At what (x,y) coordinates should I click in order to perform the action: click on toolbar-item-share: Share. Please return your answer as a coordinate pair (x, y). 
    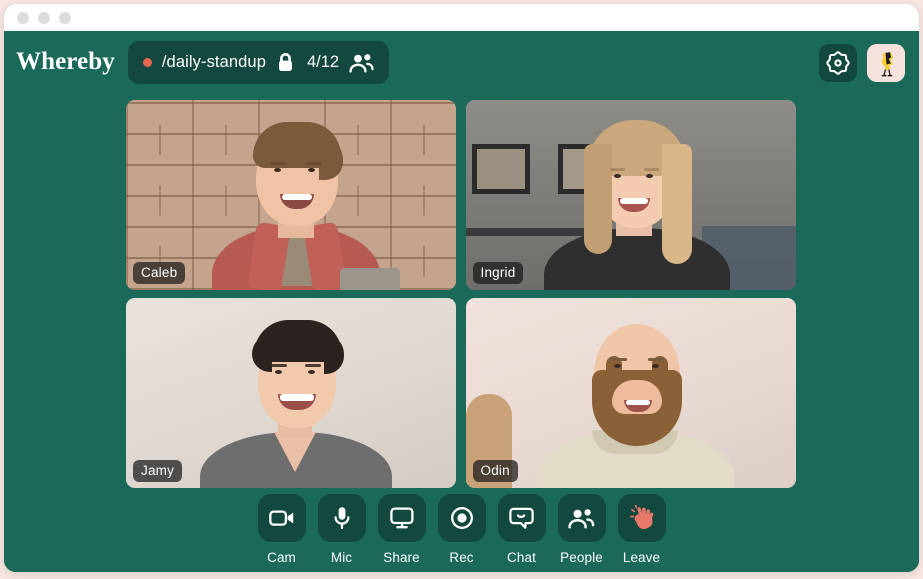
    Looking at the image, I should click on (401, 529).